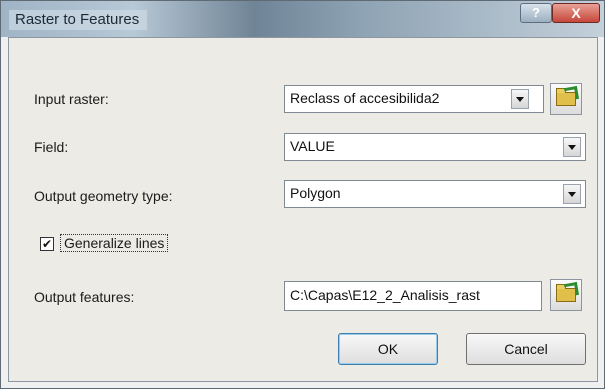 Image resolution: width=605 pixels, height=389 pixels. Describe the element at coordinates (84, 297) in the screenshot. I see `output-features-label: Output features:` at that location.